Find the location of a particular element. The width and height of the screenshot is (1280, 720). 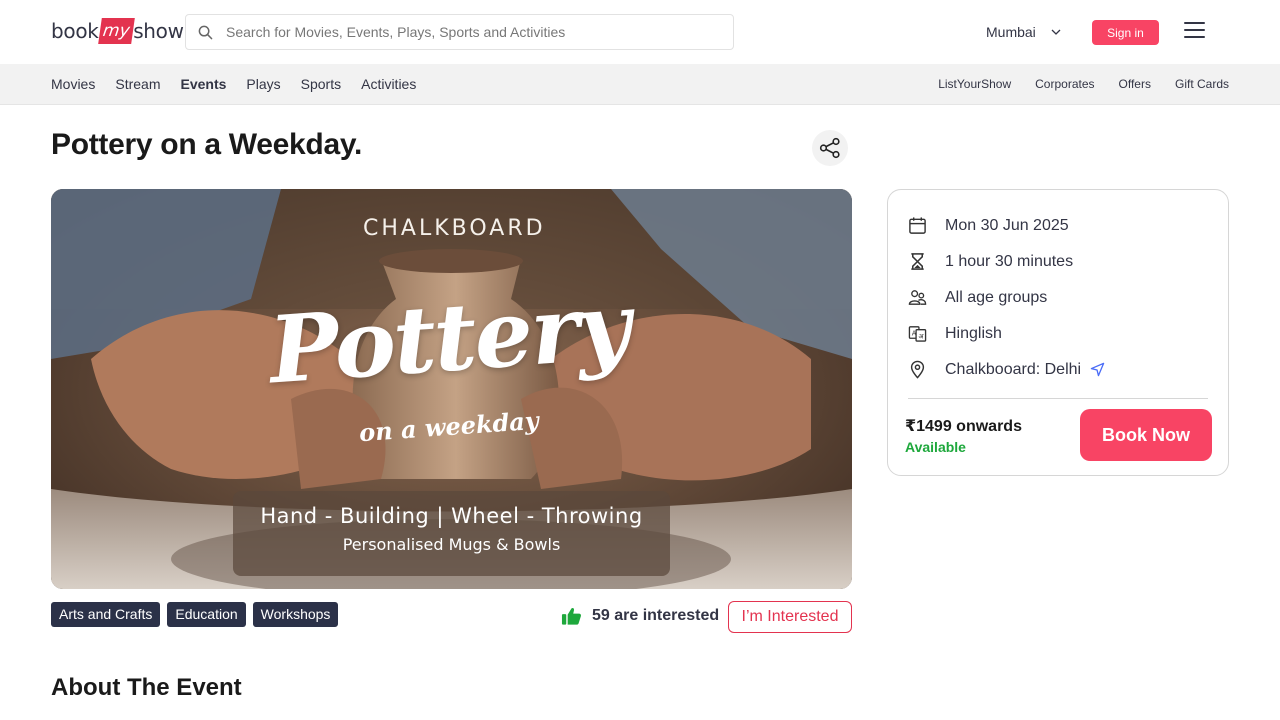

date-row: Mon 30 Jun 2025 is located at coordinates (988, 225).